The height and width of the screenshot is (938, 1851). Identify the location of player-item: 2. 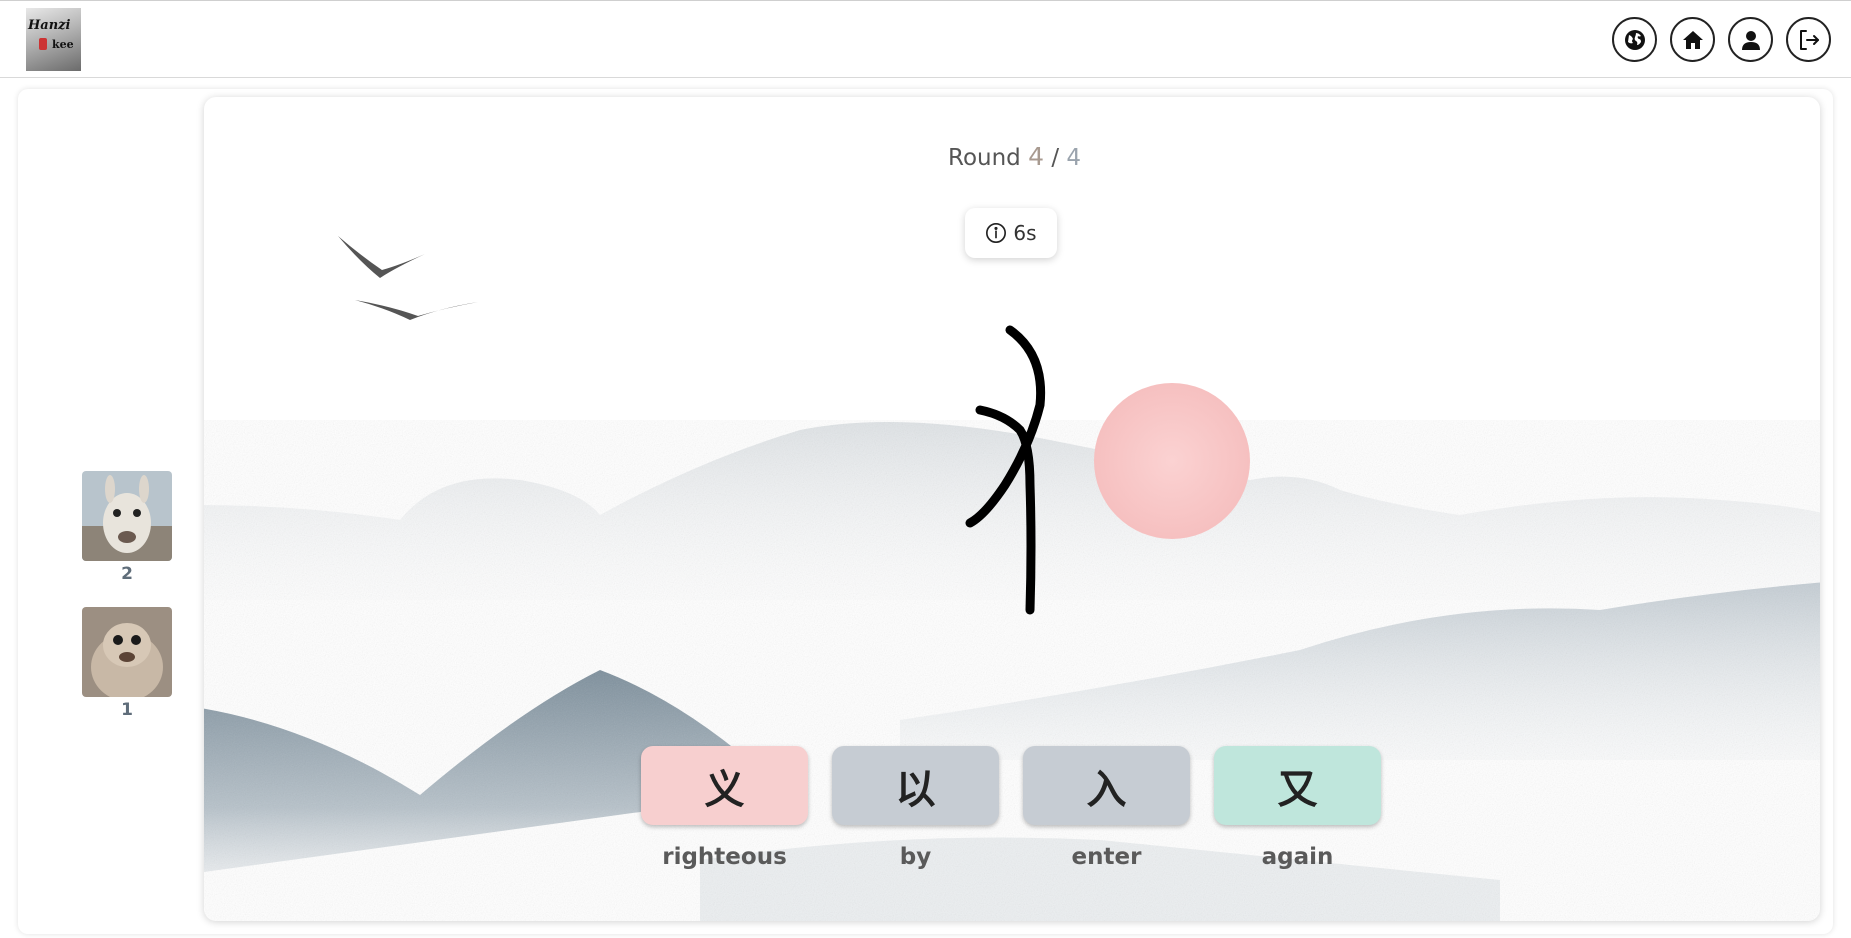
(127, 527).